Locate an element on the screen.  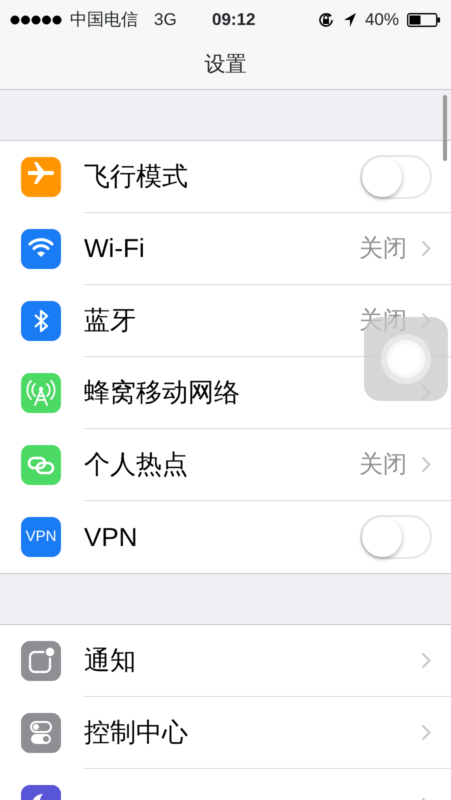
signal-icon is located at coordinates (36, 20).